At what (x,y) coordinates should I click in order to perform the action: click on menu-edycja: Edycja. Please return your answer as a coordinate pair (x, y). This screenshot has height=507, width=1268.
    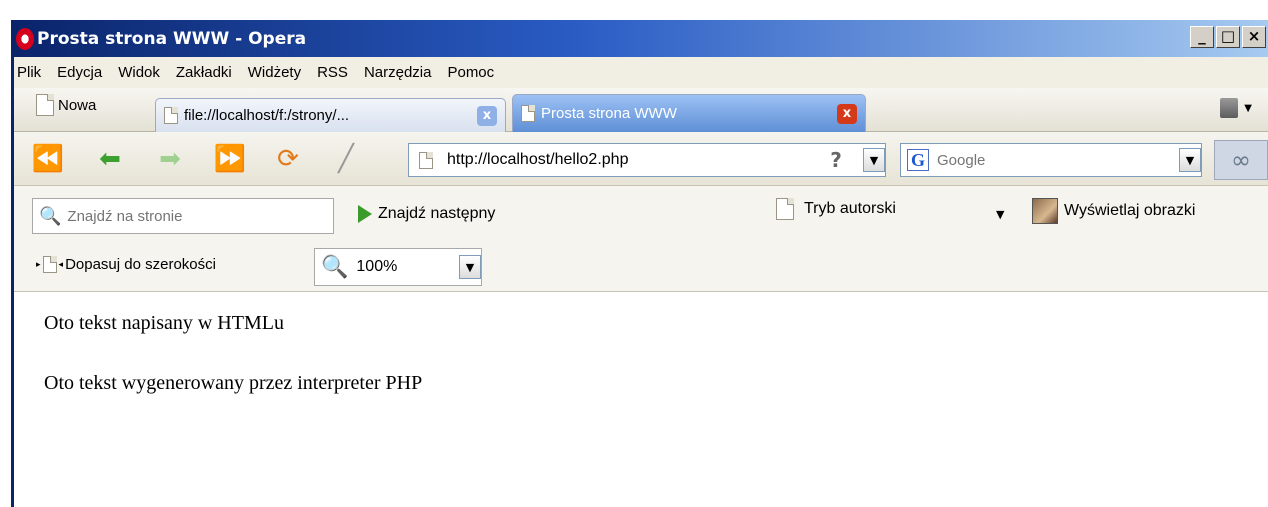
    Looking at the image, I should click on (81, 72).